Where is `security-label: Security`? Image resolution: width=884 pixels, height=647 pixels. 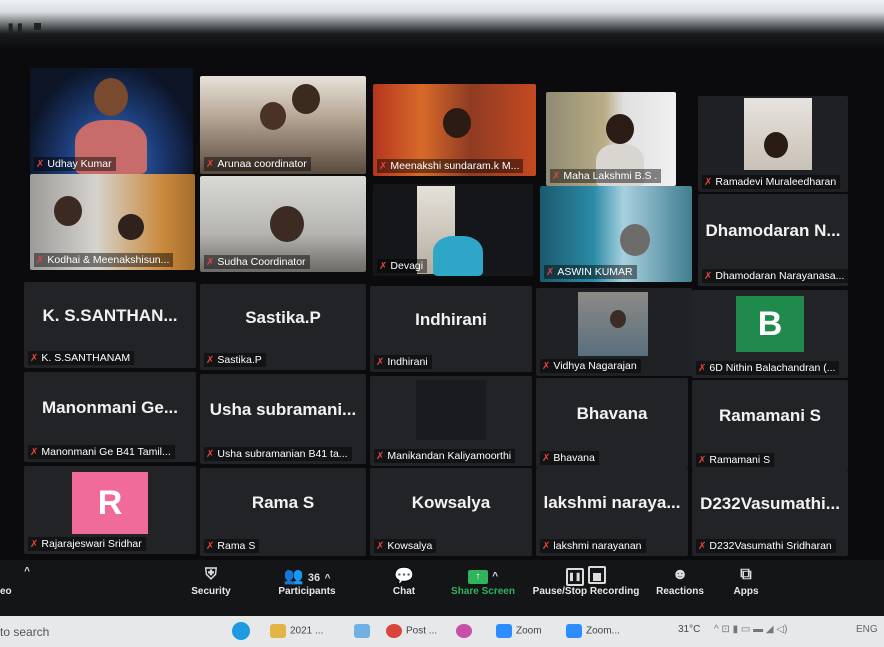 security-label: Security is located at coordinates (211, 591).